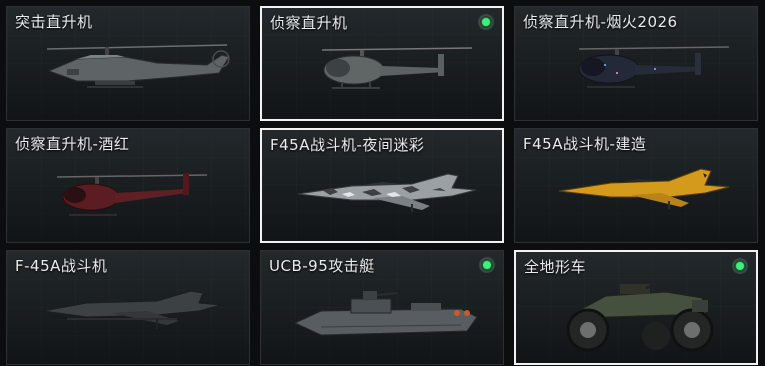 This screenshot has height=366, width=765. What do you see at coordinates (54, 22) in the screenshot?
I see `vehicle-name: 突击直升机` at bounding box center [54, 22].